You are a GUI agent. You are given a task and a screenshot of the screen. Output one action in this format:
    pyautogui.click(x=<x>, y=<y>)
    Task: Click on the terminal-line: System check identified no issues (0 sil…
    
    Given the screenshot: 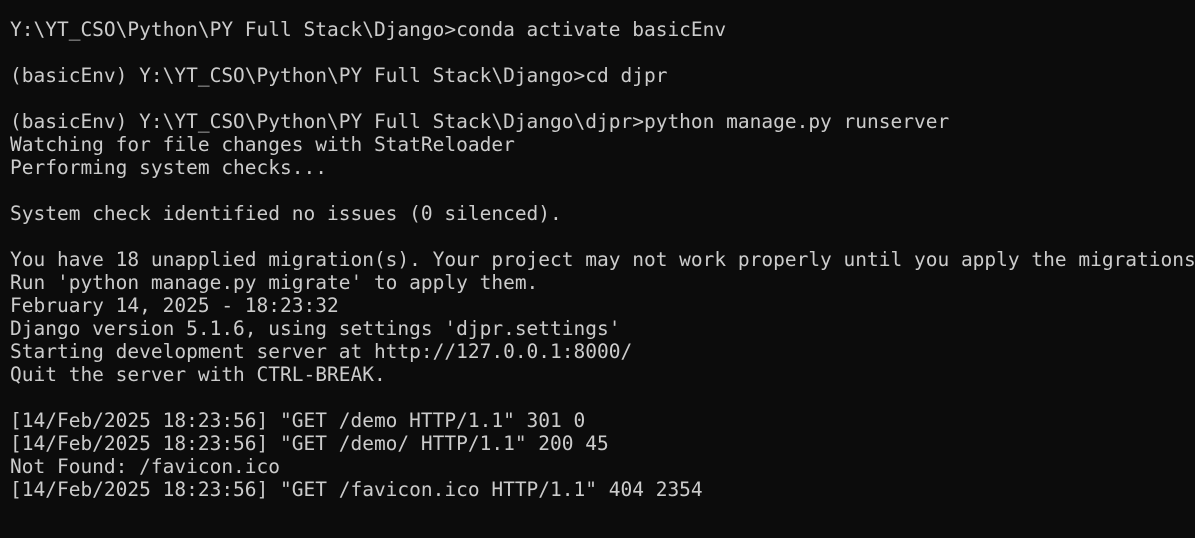 What is the action you would take?
    pyautogui.click(x=286, y=213)
    